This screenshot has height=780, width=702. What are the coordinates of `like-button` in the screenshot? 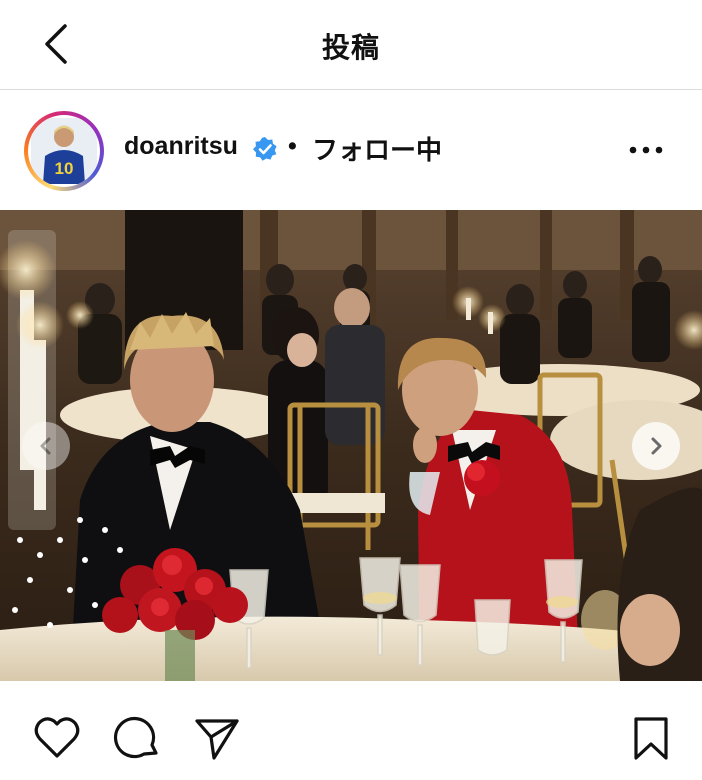 It's located at (57, 738).